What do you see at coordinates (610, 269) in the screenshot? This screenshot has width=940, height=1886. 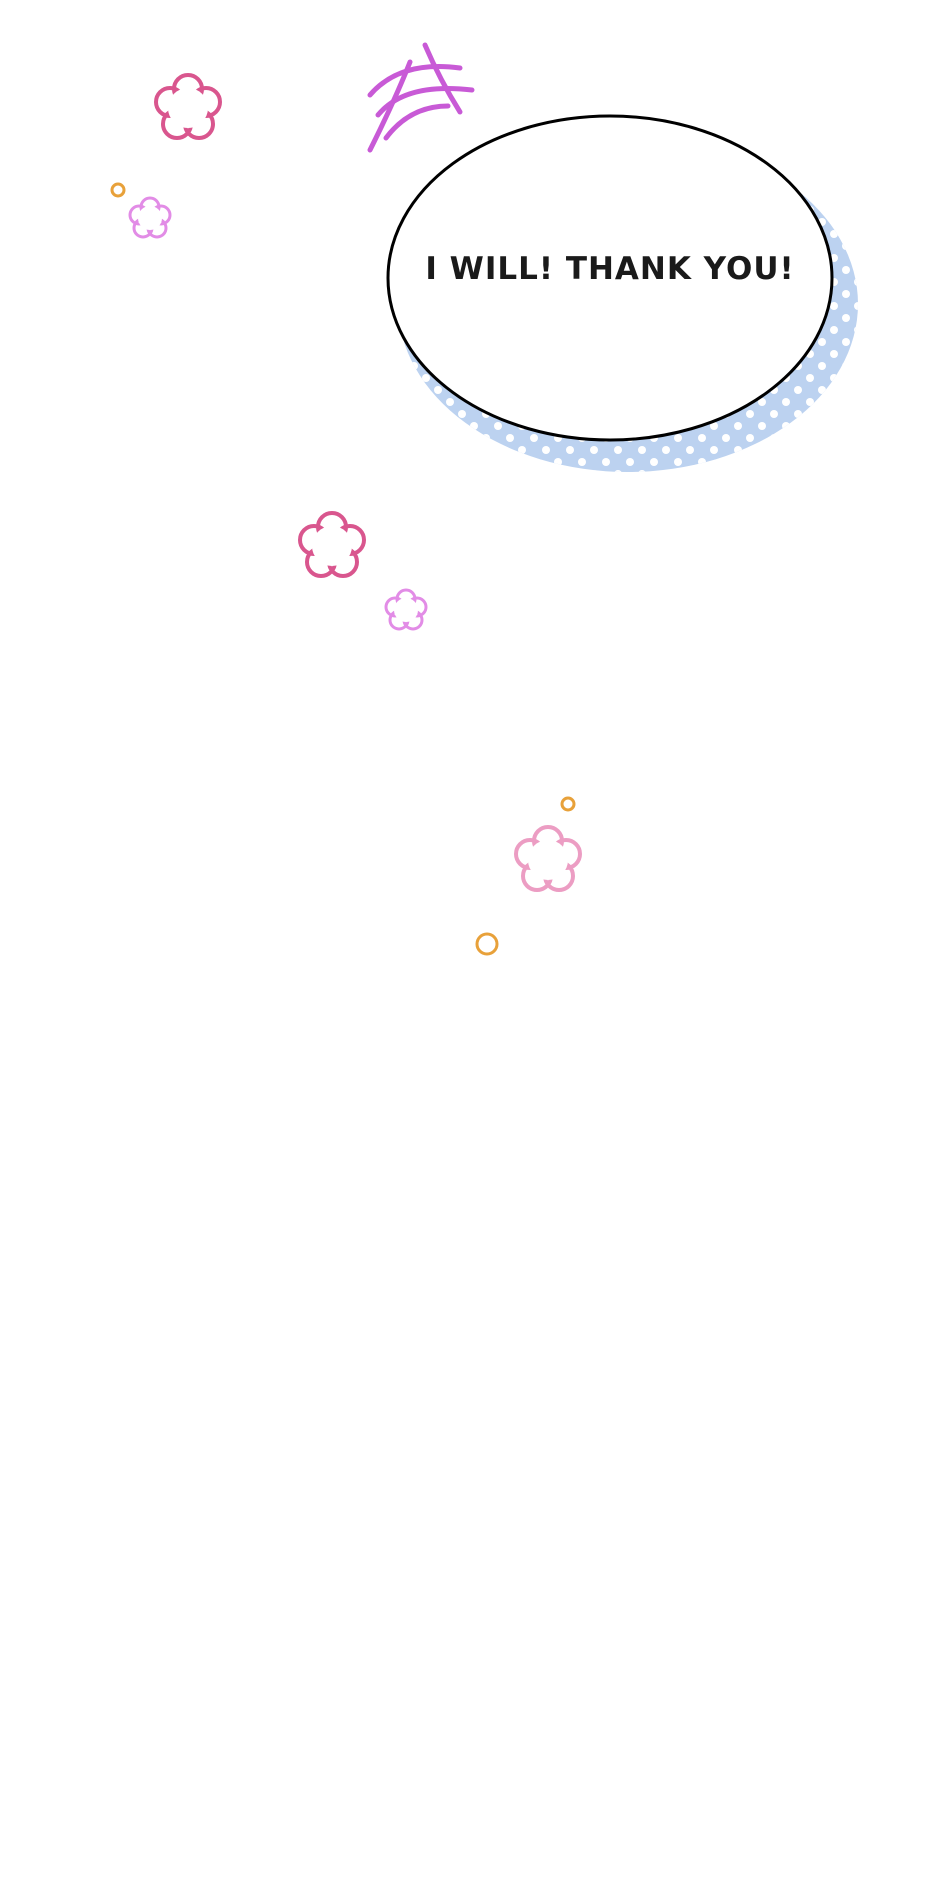 I see `speech-bubble-text: I WILL! THANK YOU!` at bounding box center [610, 269].